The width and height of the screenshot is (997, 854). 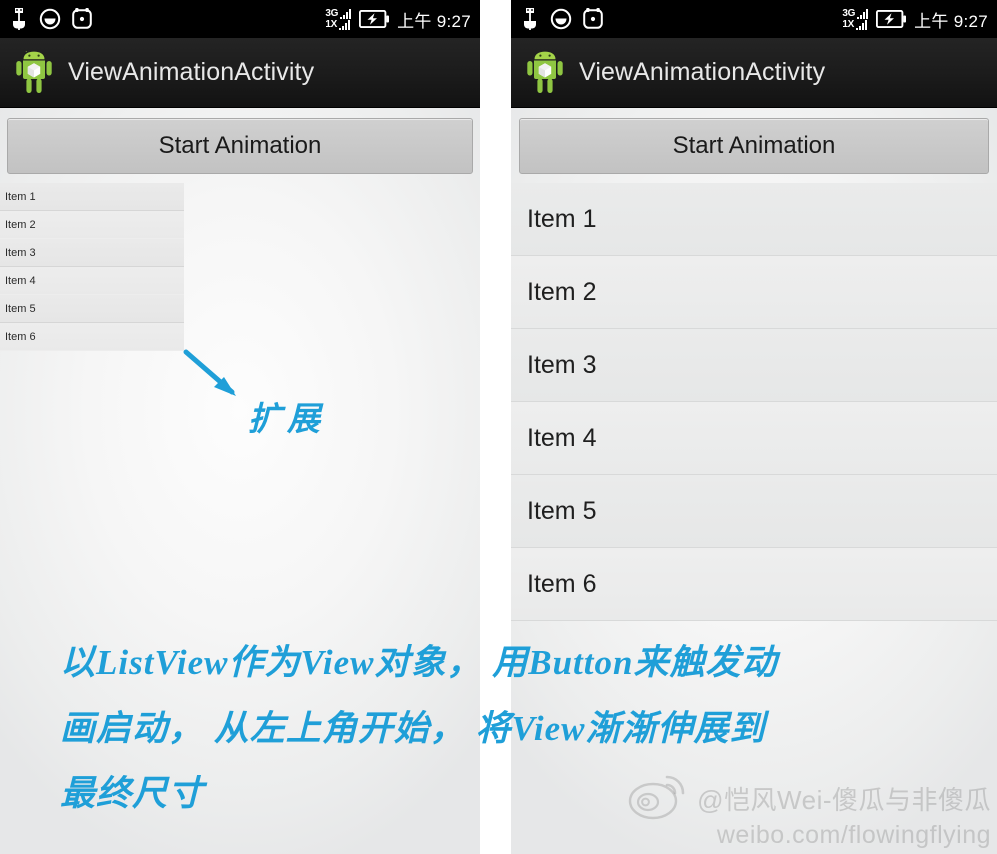 I want to click on status-bar-right: 3G 1X 上午 9:27, so click(x=754, y=19).